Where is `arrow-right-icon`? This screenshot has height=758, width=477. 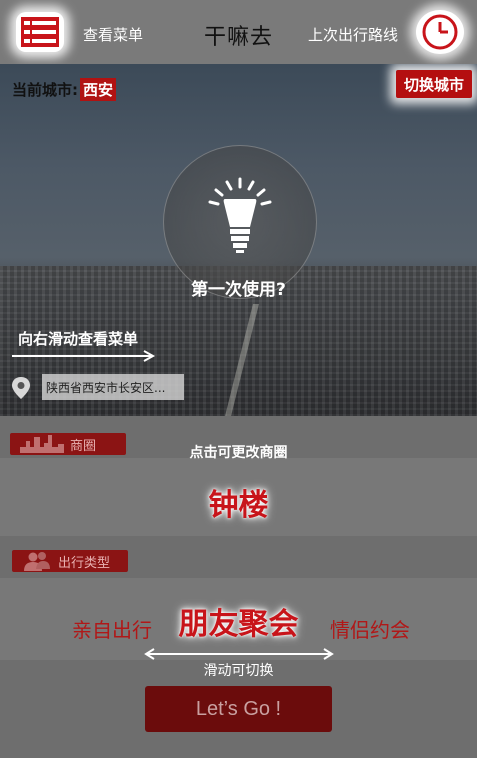 arrow-right-icon is located at coordinates (84, 356).